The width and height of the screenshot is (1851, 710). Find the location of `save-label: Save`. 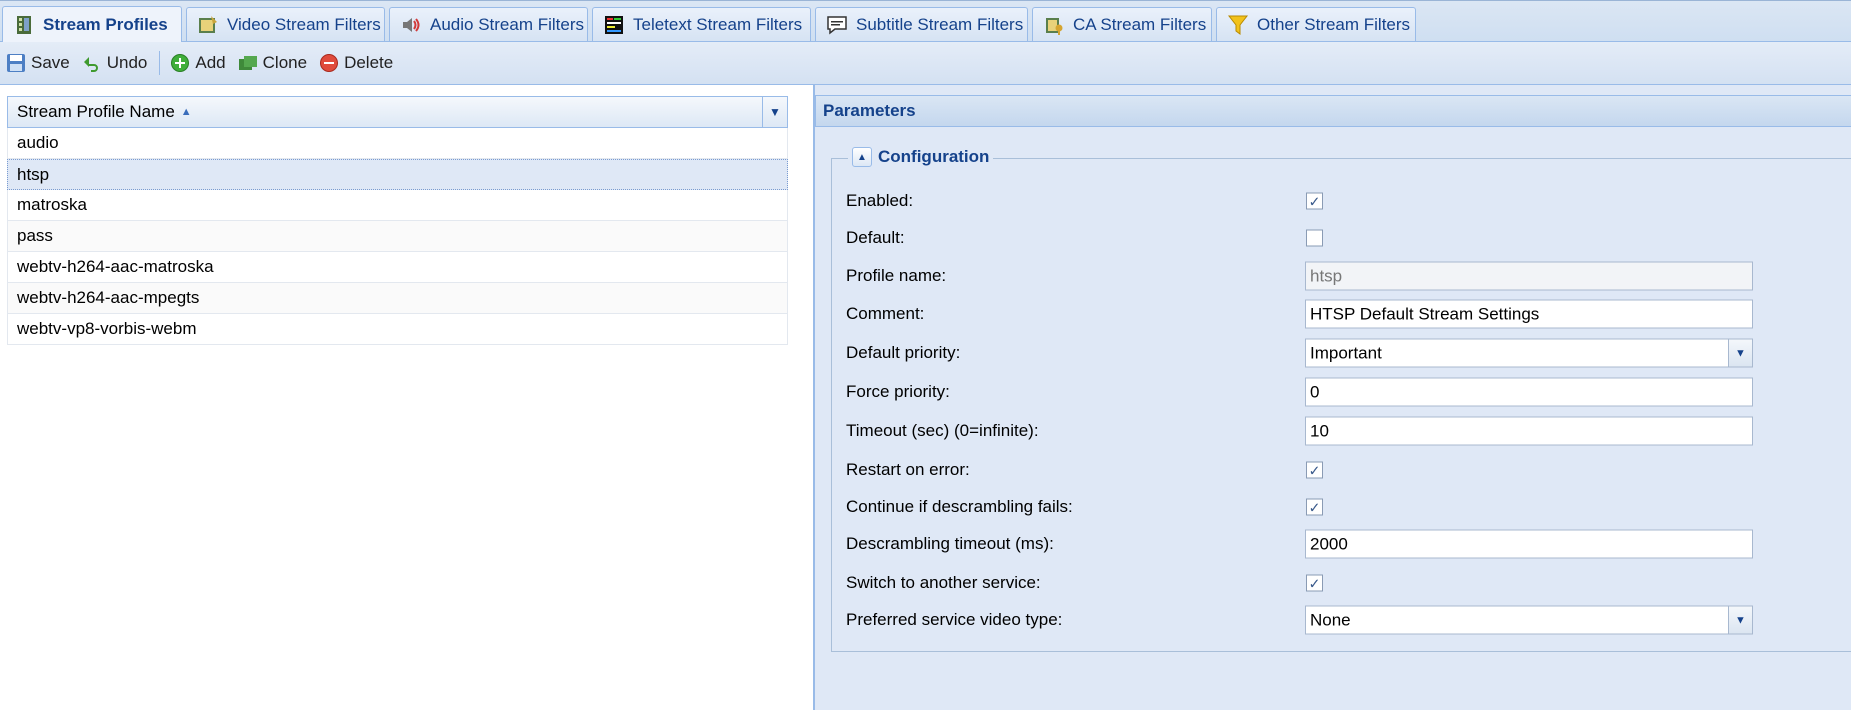

save-label: Save is located at coordinates (50, 62).